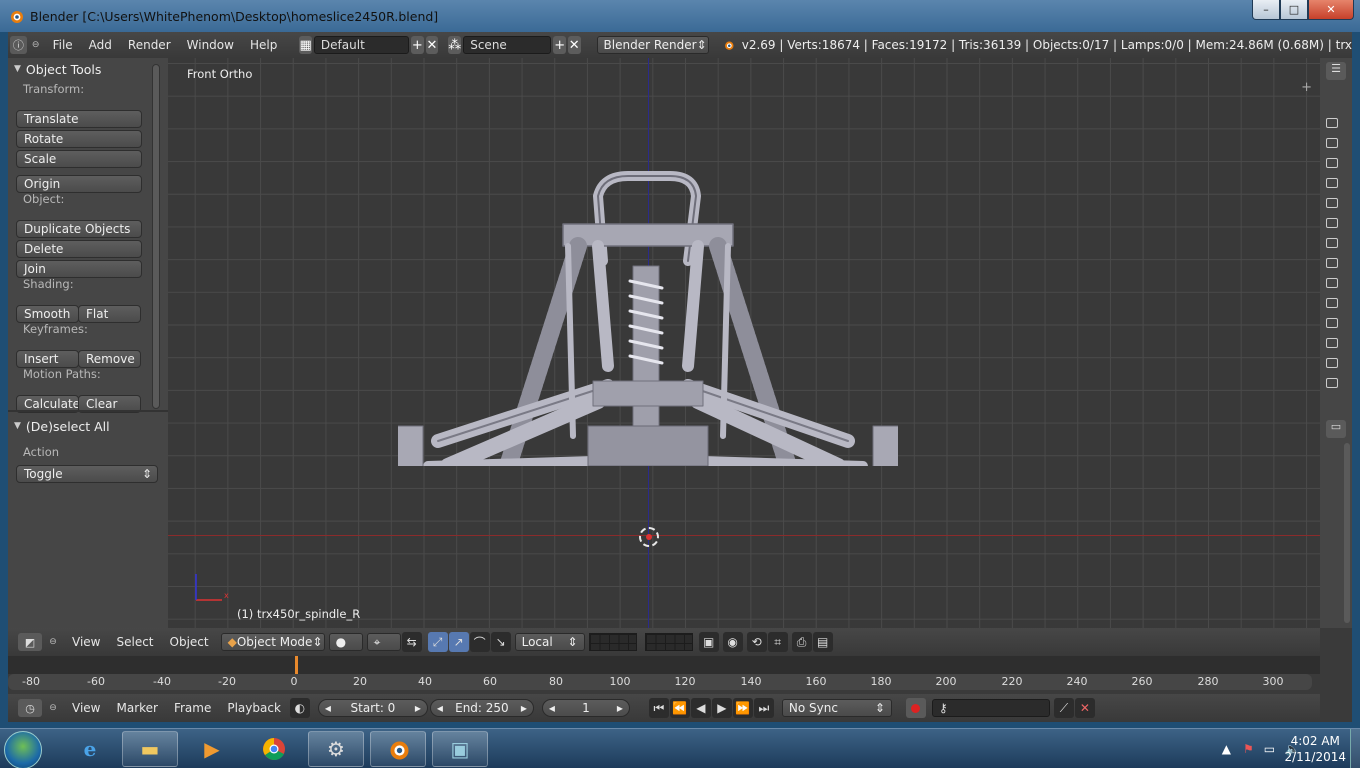 The image size is (1360, 768). Describe the element at coordinates (732, 642) in the screenshot. I see `proportional-edit-icon: ◉` at that location.